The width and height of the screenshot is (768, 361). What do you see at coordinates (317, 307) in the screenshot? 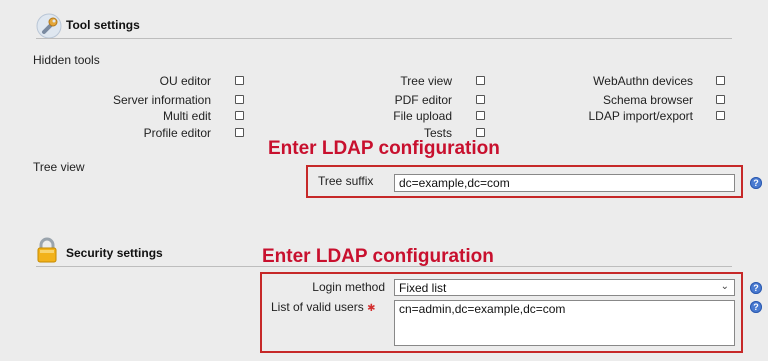
I see `valid-users-label-text: List of valid users` at bounding box center [317, 307].